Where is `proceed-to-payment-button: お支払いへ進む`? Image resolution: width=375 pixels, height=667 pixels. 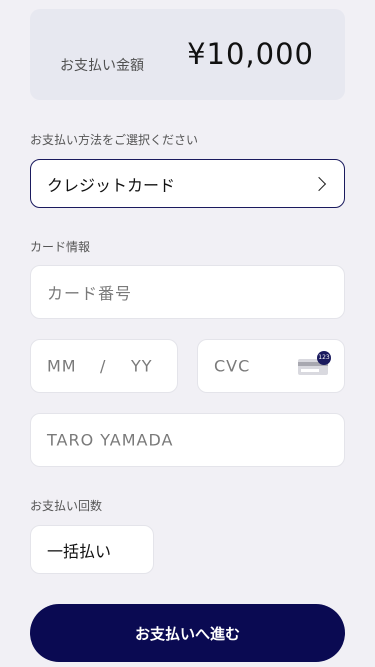
proceed-to-payment-button: お支払いへ進む is located at coordinates (187, 633).